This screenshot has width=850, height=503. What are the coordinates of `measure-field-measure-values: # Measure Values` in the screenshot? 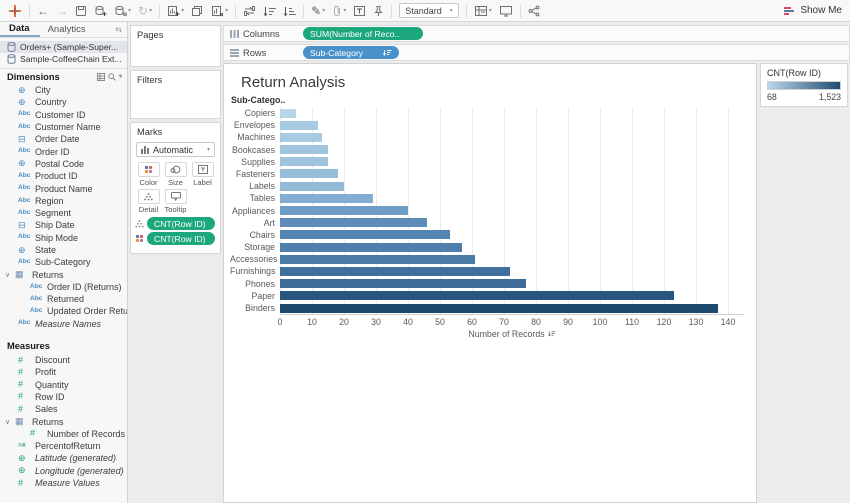 It's located at (63, 483).